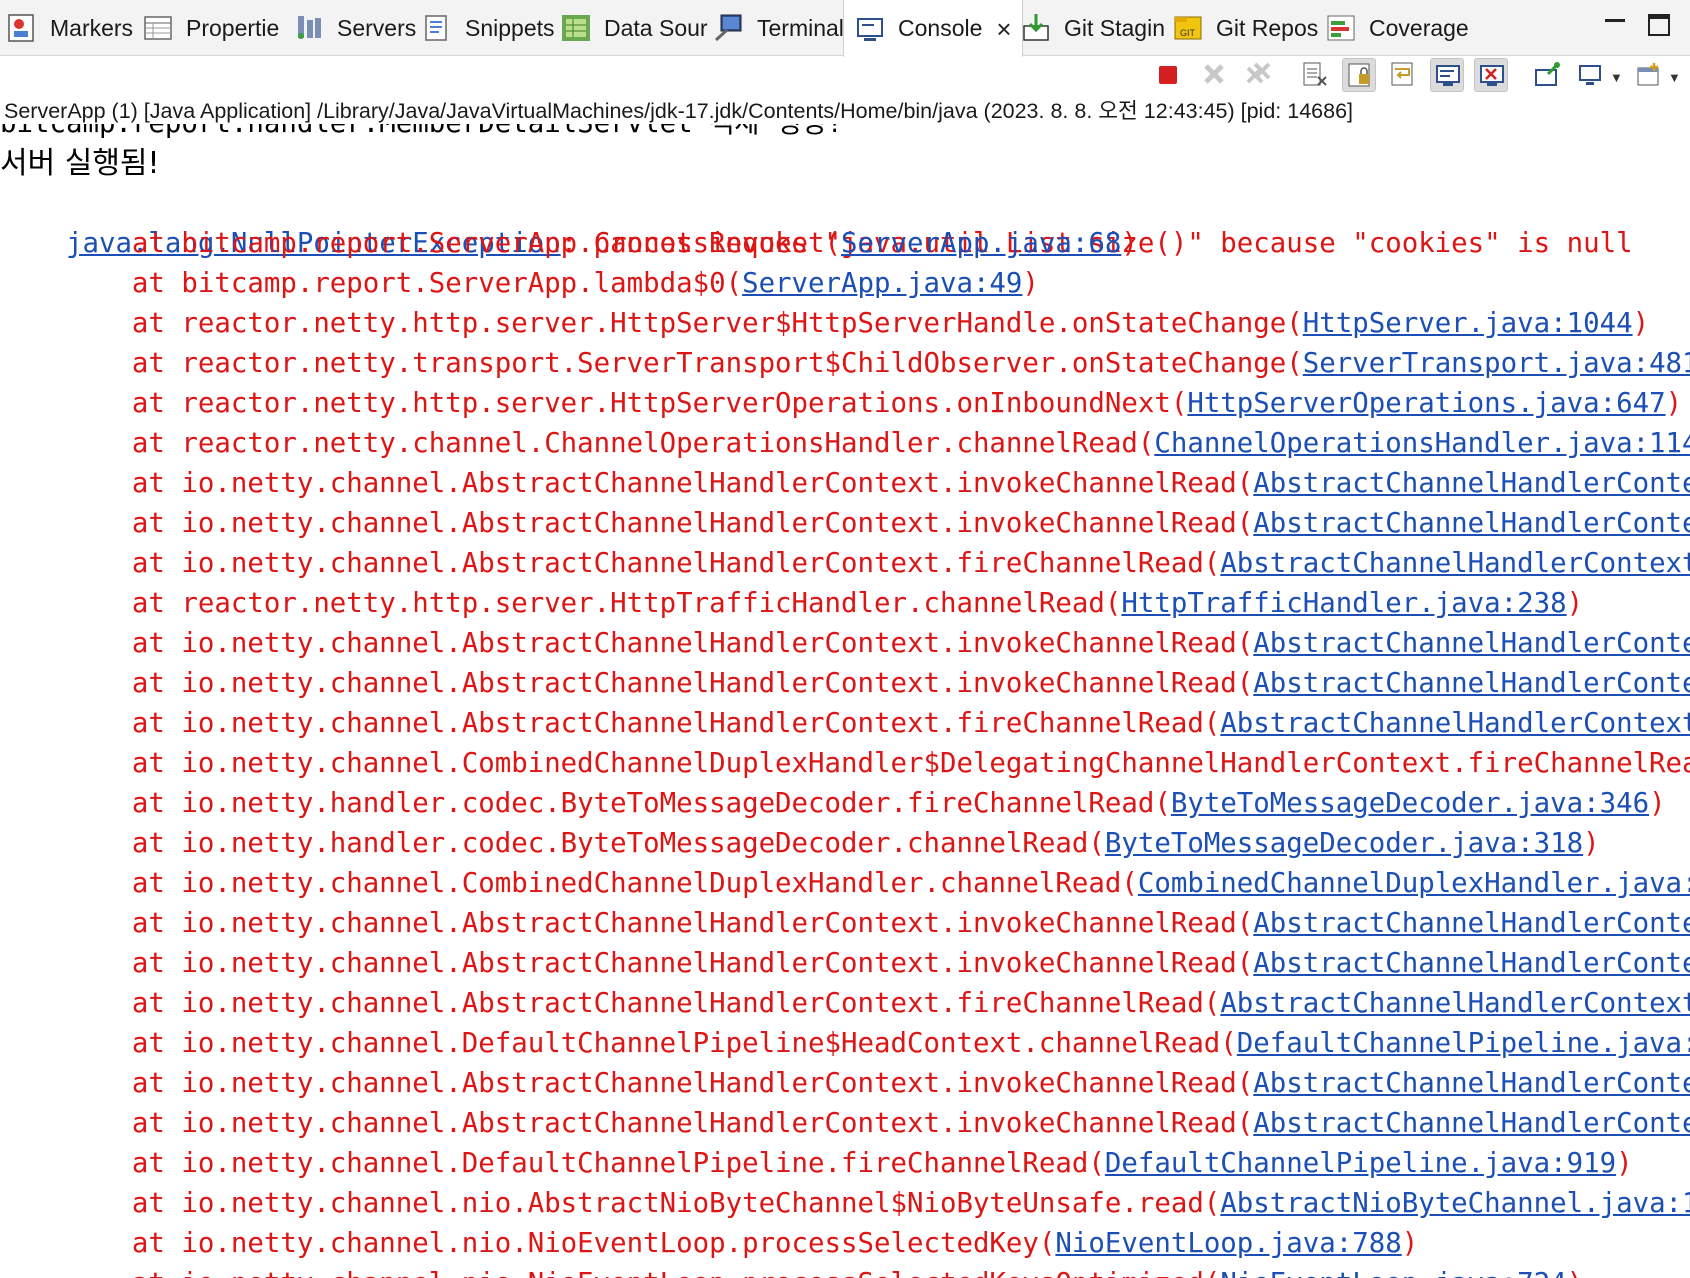 The image size is (1690, 1278). I want to click on source-file-link: HttpServerOperations.java:647, so click(1426, 403).